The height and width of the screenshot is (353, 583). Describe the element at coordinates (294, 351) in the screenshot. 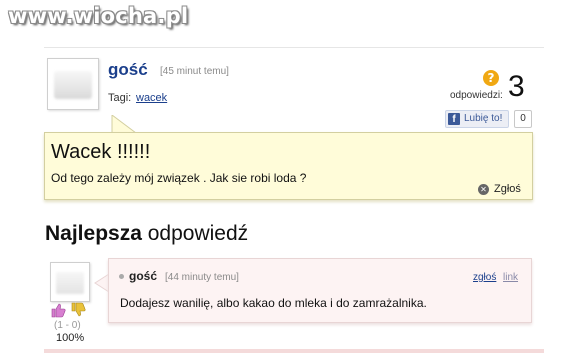

I see `next-item-edge` at that location.